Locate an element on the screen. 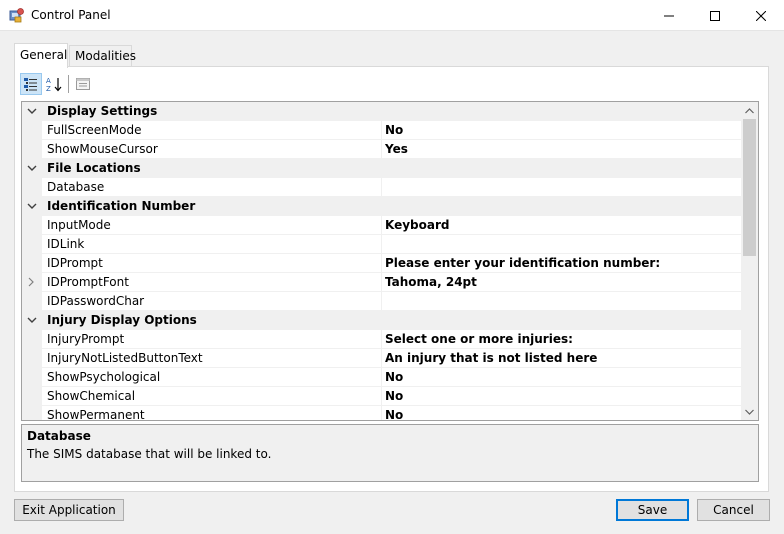 The height and width of the screenshot is (534, 784). category-label: Display Settings is located at coordinates (102, 111).